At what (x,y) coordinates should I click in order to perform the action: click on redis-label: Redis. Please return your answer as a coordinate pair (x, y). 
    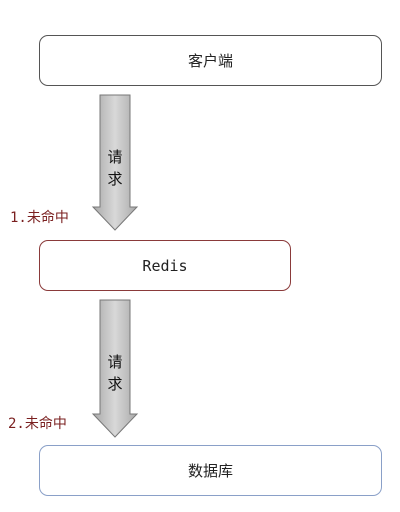
    Looking at the image, I should click on (165, 265).